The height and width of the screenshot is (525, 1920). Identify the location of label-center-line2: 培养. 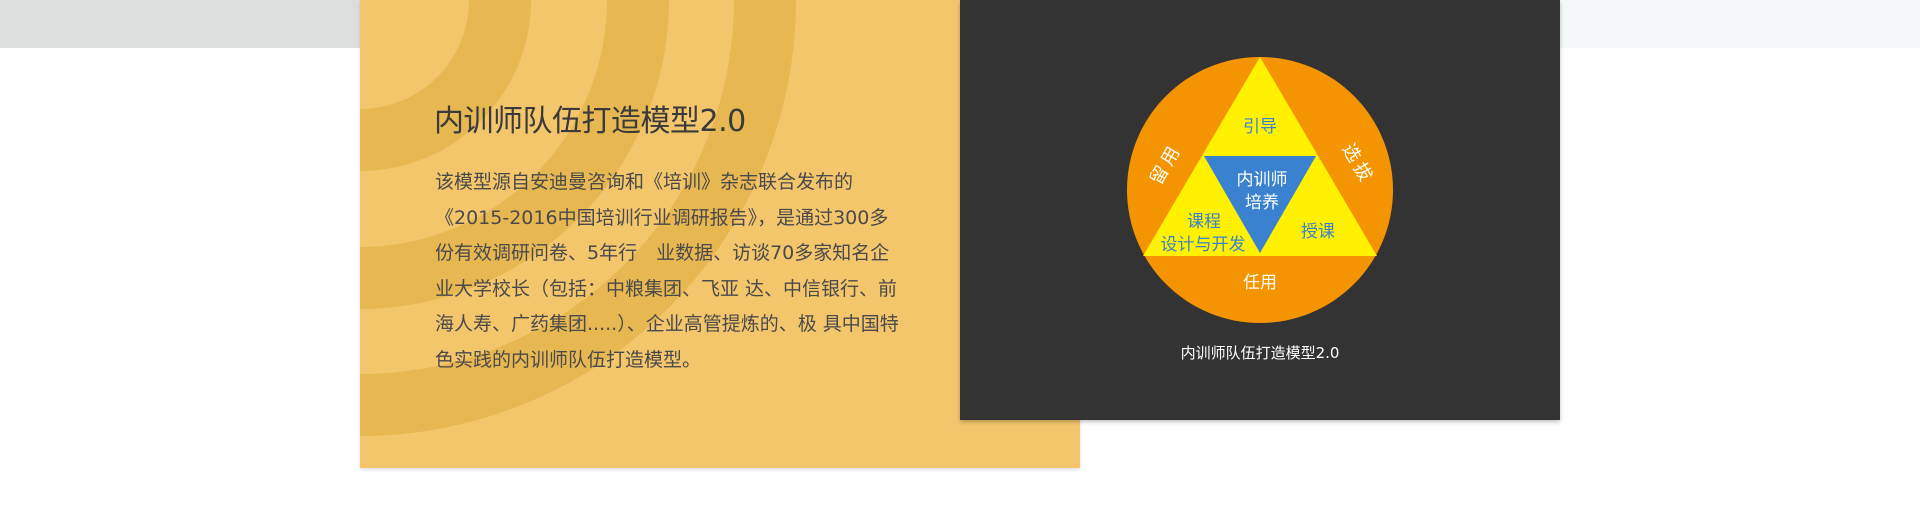
(1262, 203).